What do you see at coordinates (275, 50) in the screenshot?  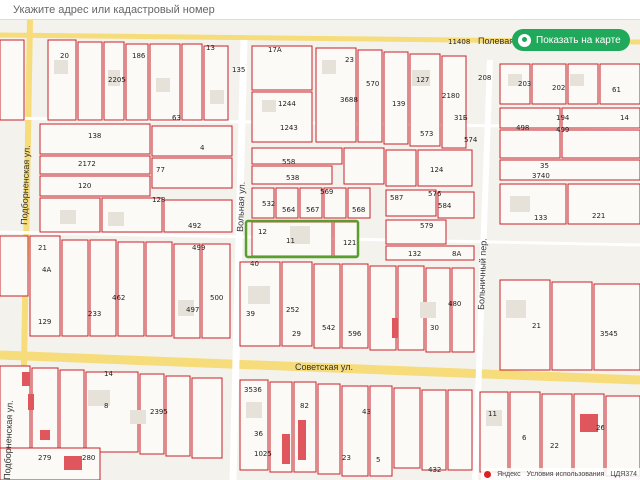 I see `svg-text: 17А` at bounding box center [275, 50].